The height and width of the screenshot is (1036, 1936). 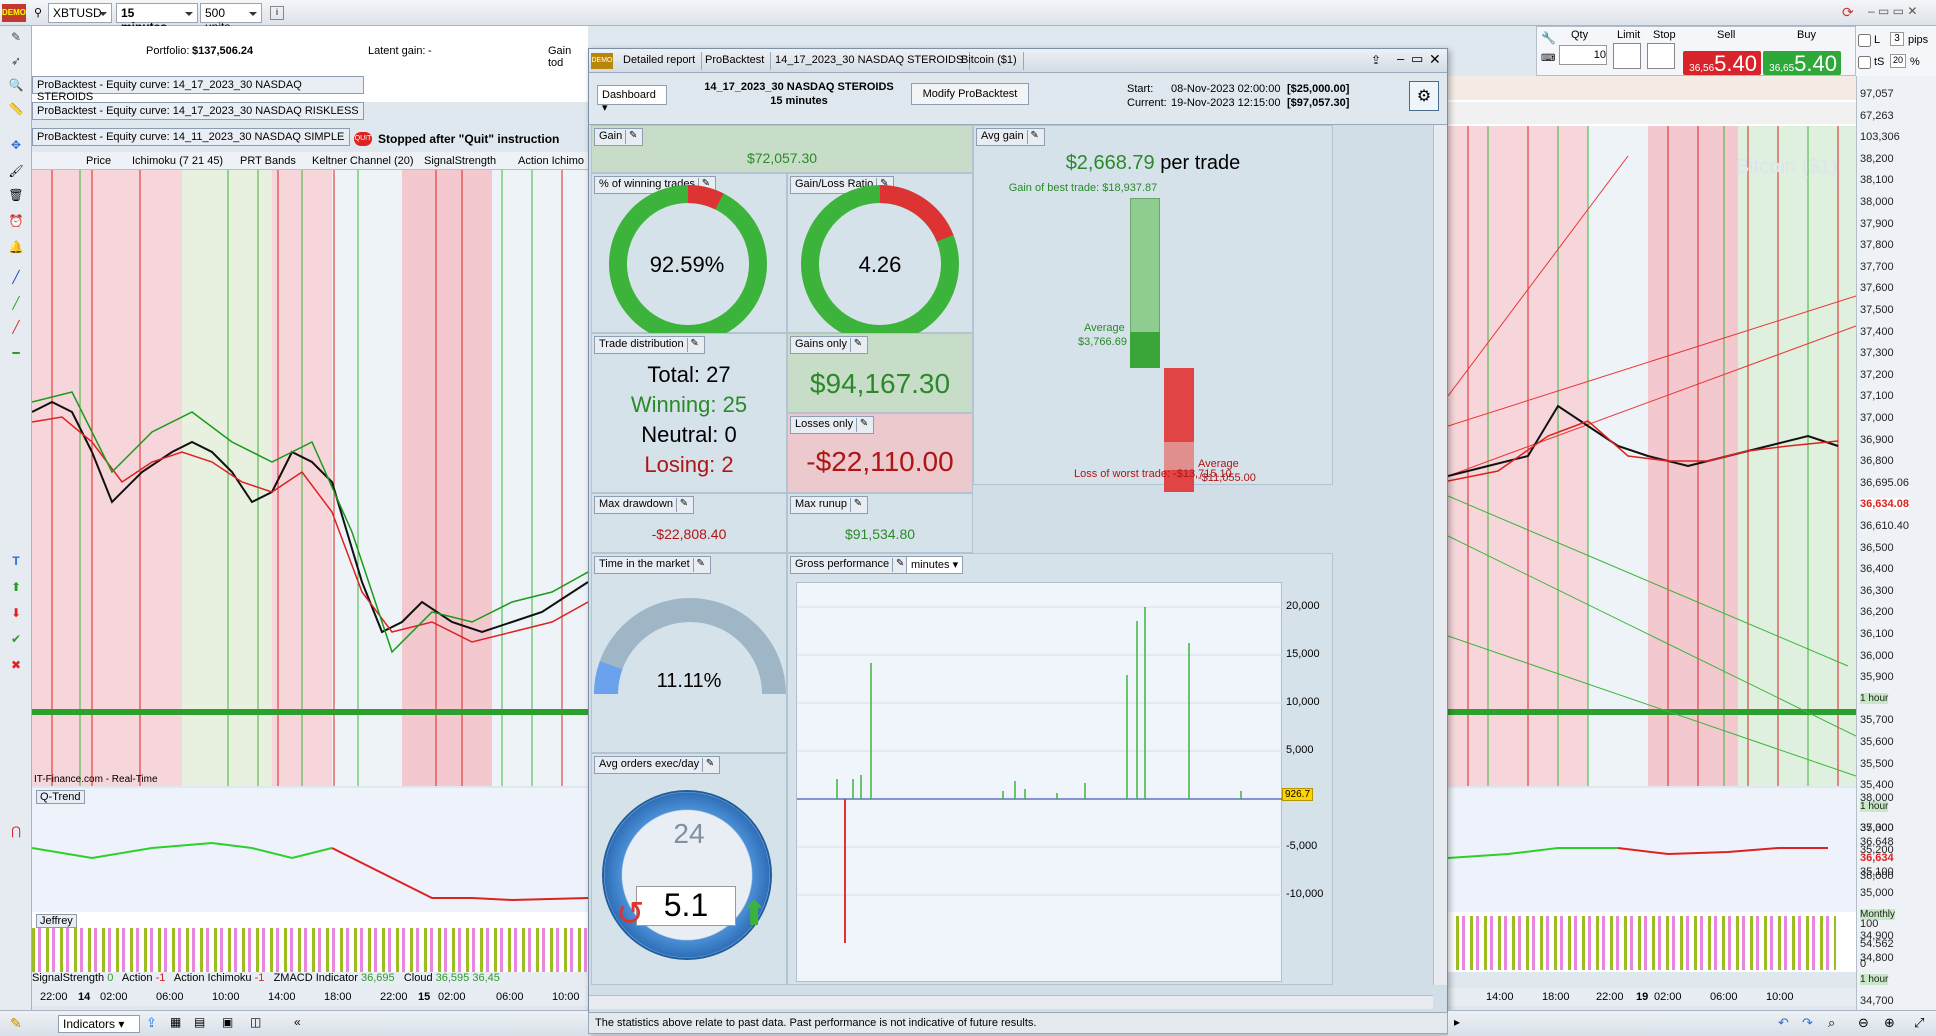 What do you see at coordinates (1652, 942) in the screenshot?
I see `jeffrey-pane-right` at bounding box center [1652, 942].